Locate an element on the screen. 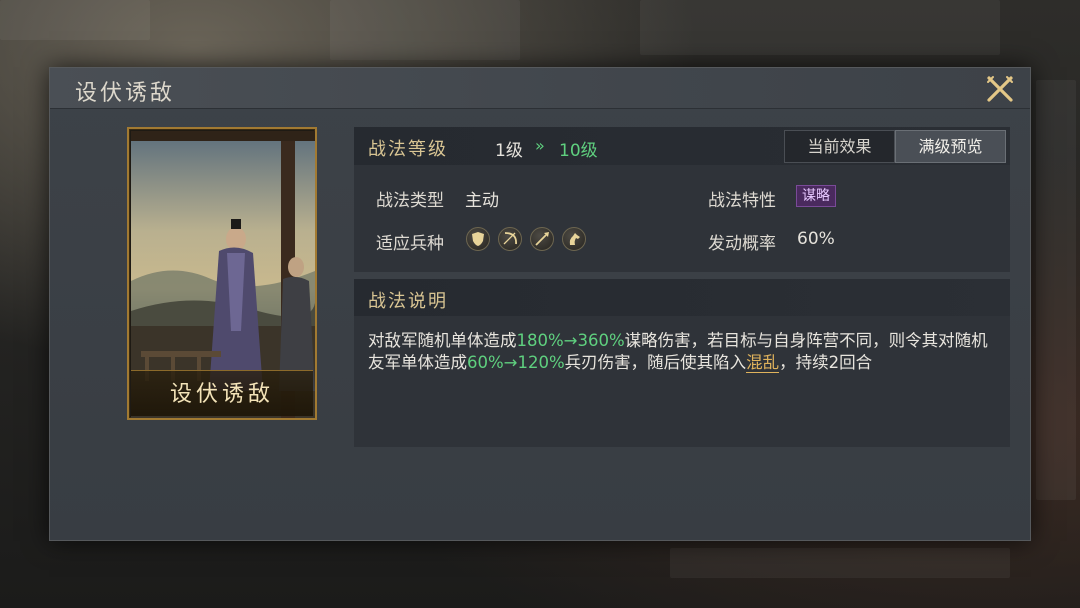  activation-chance-label: 发动概率 is located at coordinates (742, 244).